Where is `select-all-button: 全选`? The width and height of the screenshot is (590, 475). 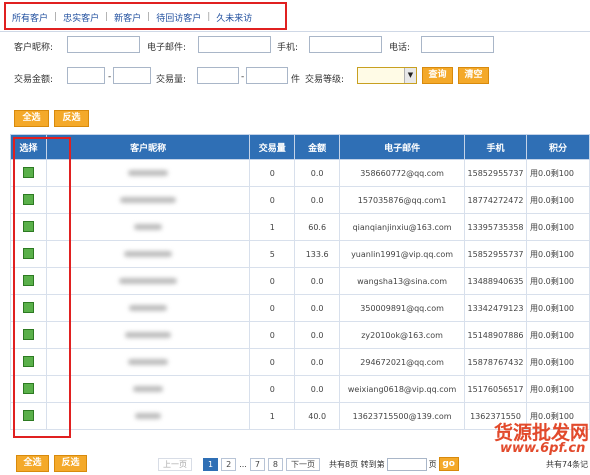
select-all-button: 全选 is located at coordinates (31, 118).